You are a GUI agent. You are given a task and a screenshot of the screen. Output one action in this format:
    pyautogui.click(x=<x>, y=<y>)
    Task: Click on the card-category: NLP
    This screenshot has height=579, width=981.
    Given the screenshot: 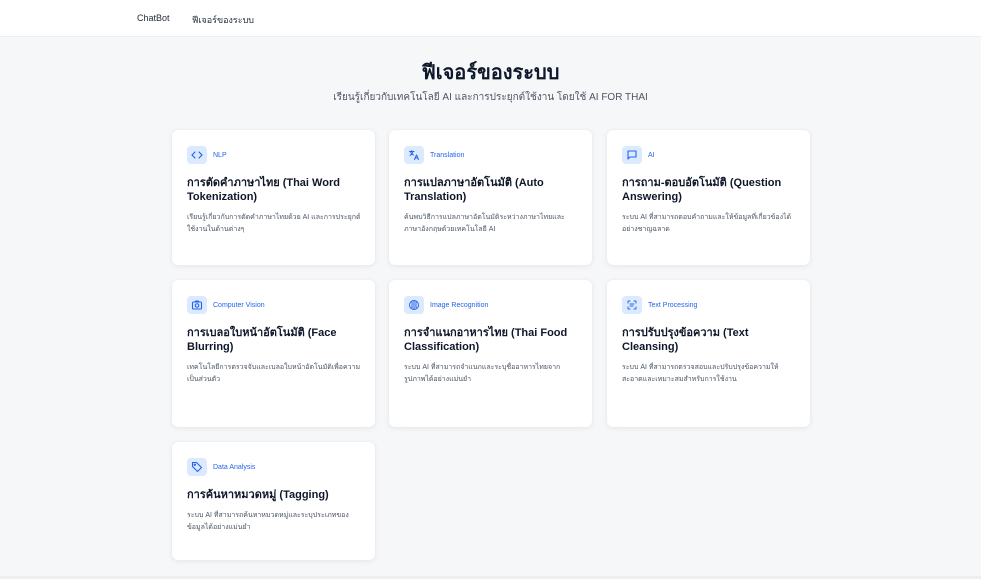 What is the action you would take?
    pyautogui.click(x=220, y=155)
    